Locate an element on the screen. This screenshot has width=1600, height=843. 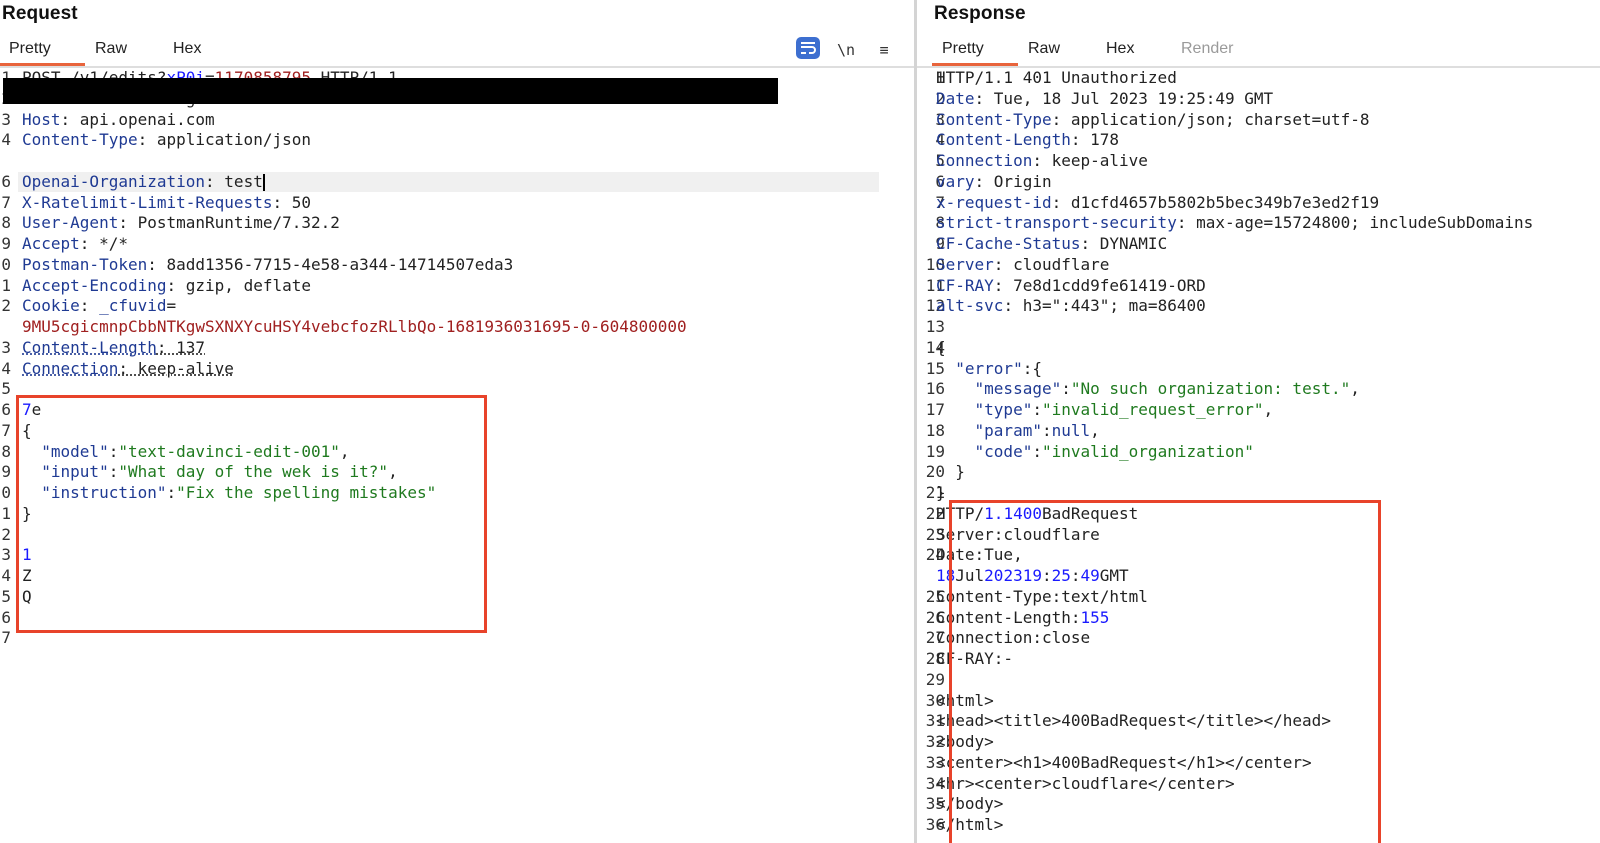
highlight-box-response is located at coordinates (1165, 671).